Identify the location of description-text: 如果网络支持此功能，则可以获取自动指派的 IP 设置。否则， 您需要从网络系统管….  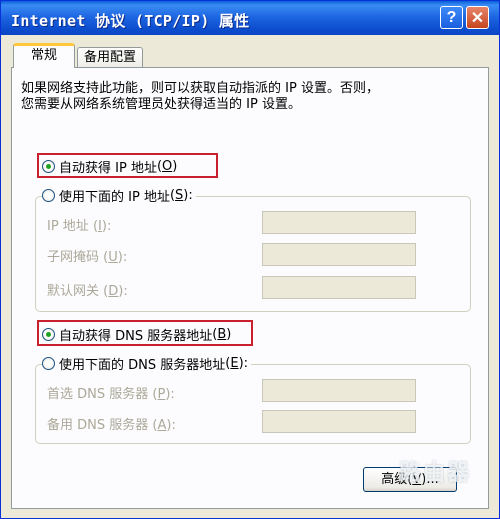
(200, 96).